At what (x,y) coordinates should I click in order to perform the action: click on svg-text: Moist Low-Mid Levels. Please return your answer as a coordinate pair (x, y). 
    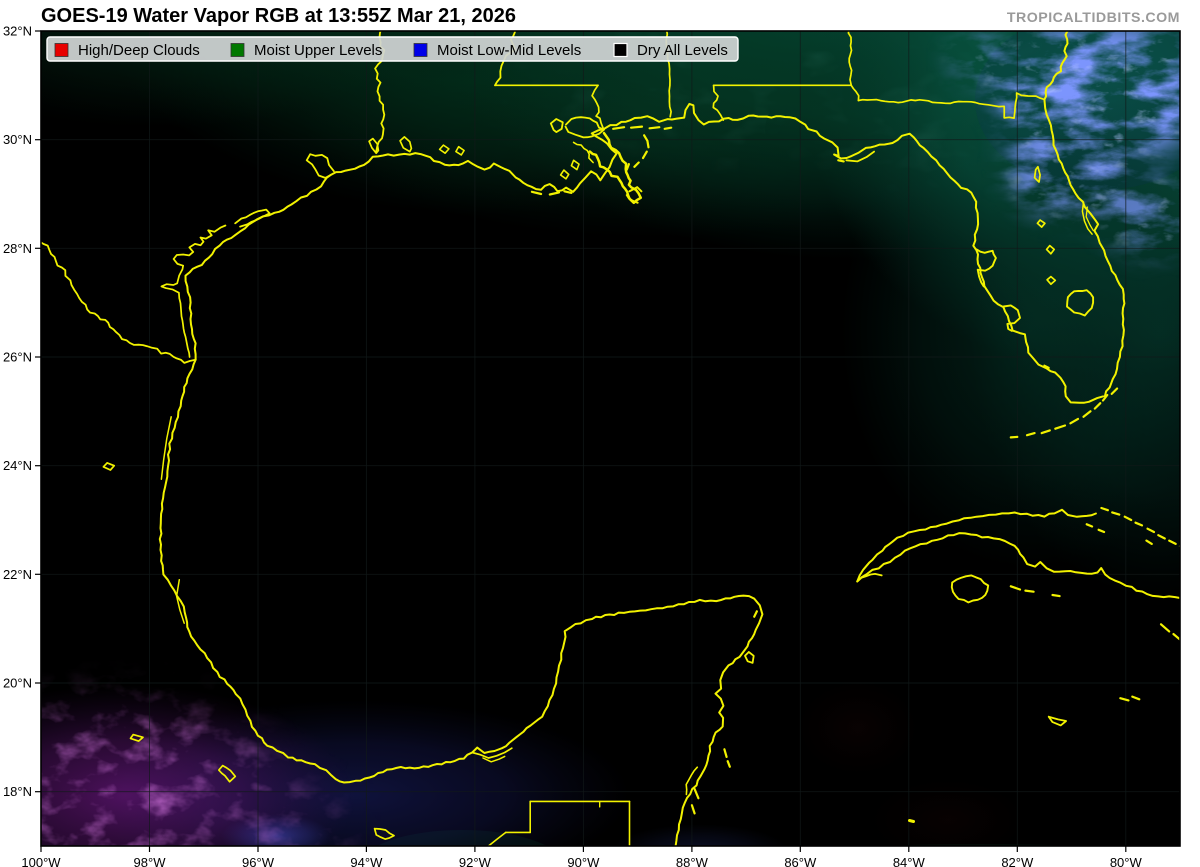
    Looking at the image, I should click on (509, 50).